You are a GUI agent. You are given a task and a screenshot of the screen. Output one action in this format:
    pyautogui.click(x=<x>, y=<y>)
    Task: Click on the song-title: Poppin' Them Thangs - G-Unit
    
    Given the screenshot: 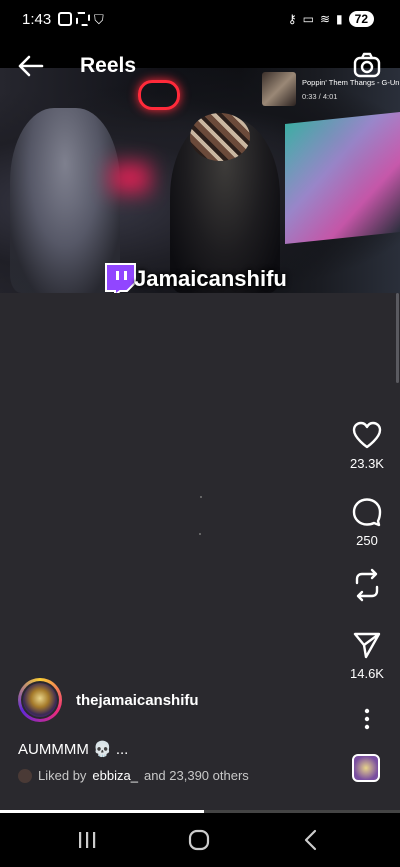 What is the action you would take?
    pyautogui.click(x=351, y=82)
    